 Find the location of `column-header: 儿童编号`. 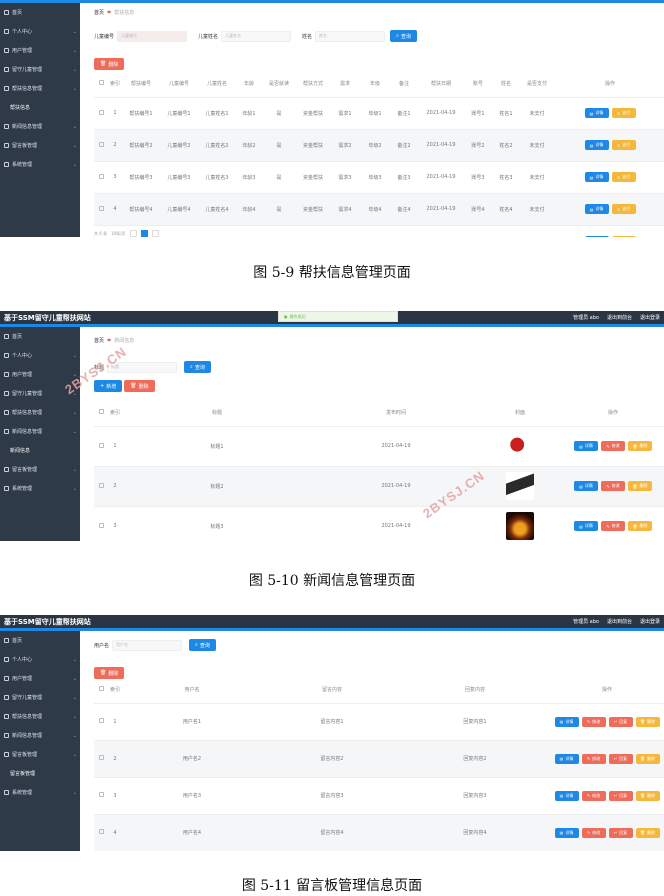

column-header: 儿童编号 is located at coordinates (179, 84).